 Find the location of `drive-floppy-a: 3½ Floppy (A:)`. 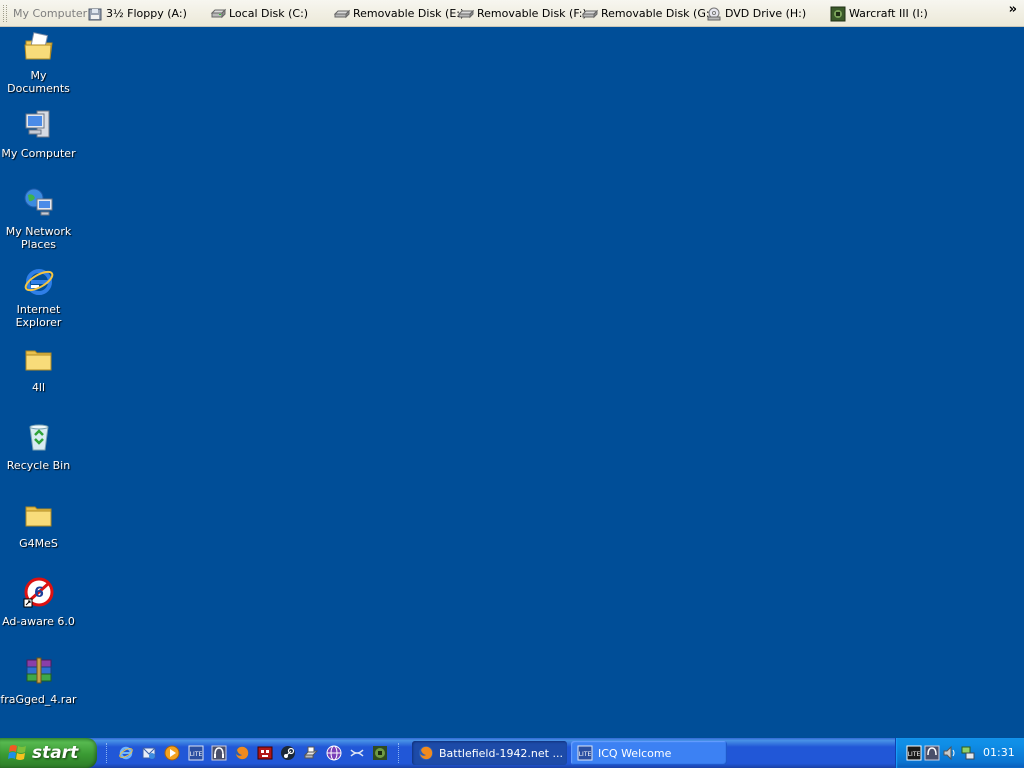

drive-floppy-a: 3½ Floppy (A:) is located at coordinates (137, 13).